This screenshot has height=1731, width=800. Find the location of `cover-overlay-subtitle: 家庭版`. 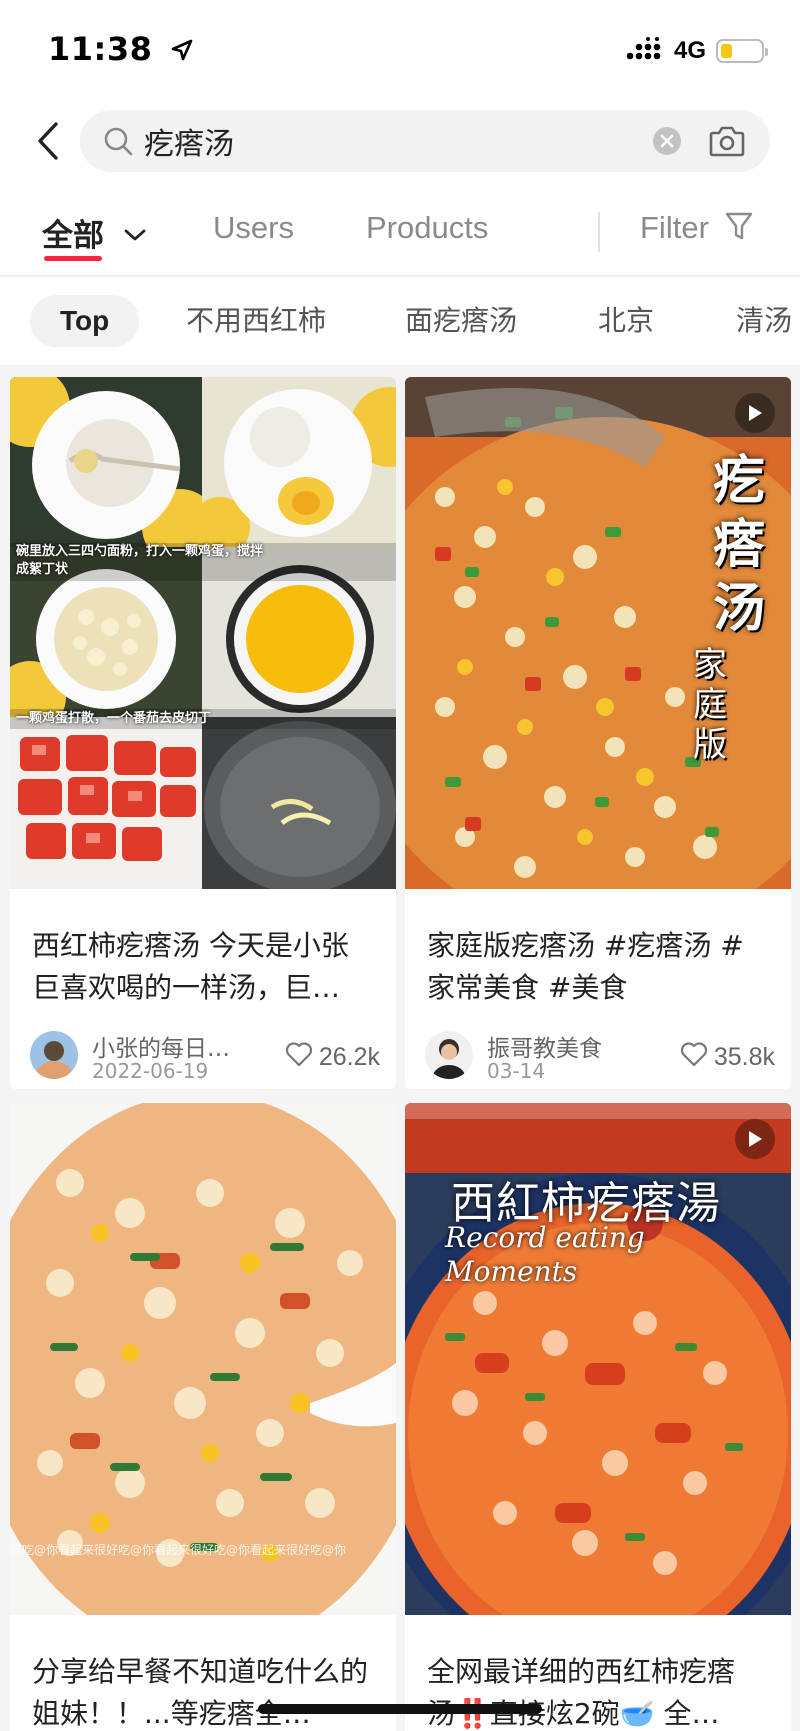

cover-overlay-subtitle: 家庭版 is located at coordinates (710, 705).